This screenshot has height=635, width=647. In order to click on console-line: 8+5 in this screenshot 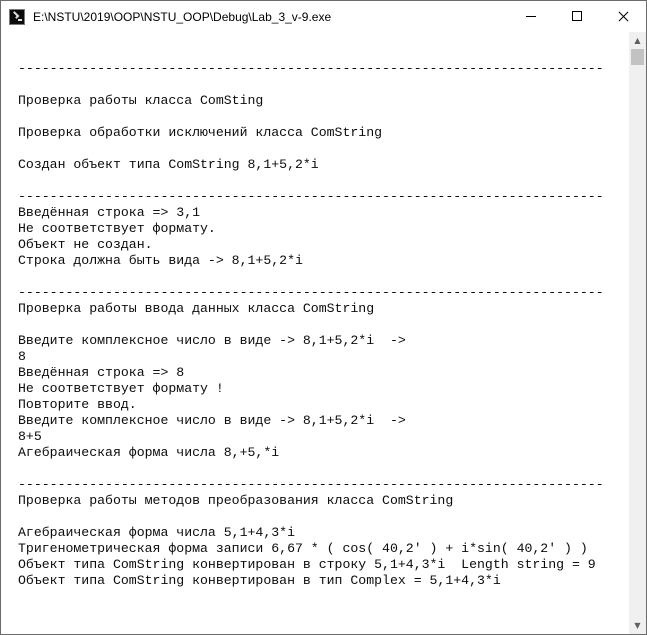, I will do `click(30, 436)`.